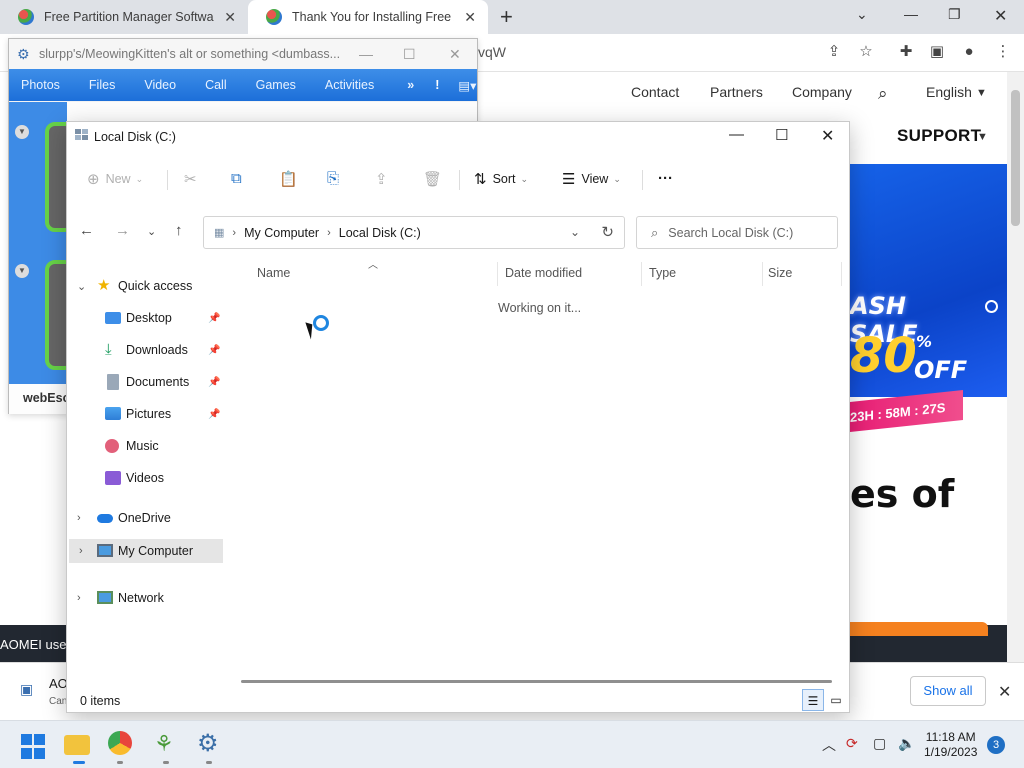 This screenshot has width=1024, height=768. I want to click on system-clock: 11:18 AM 1/19/2023, so click(950, 745).